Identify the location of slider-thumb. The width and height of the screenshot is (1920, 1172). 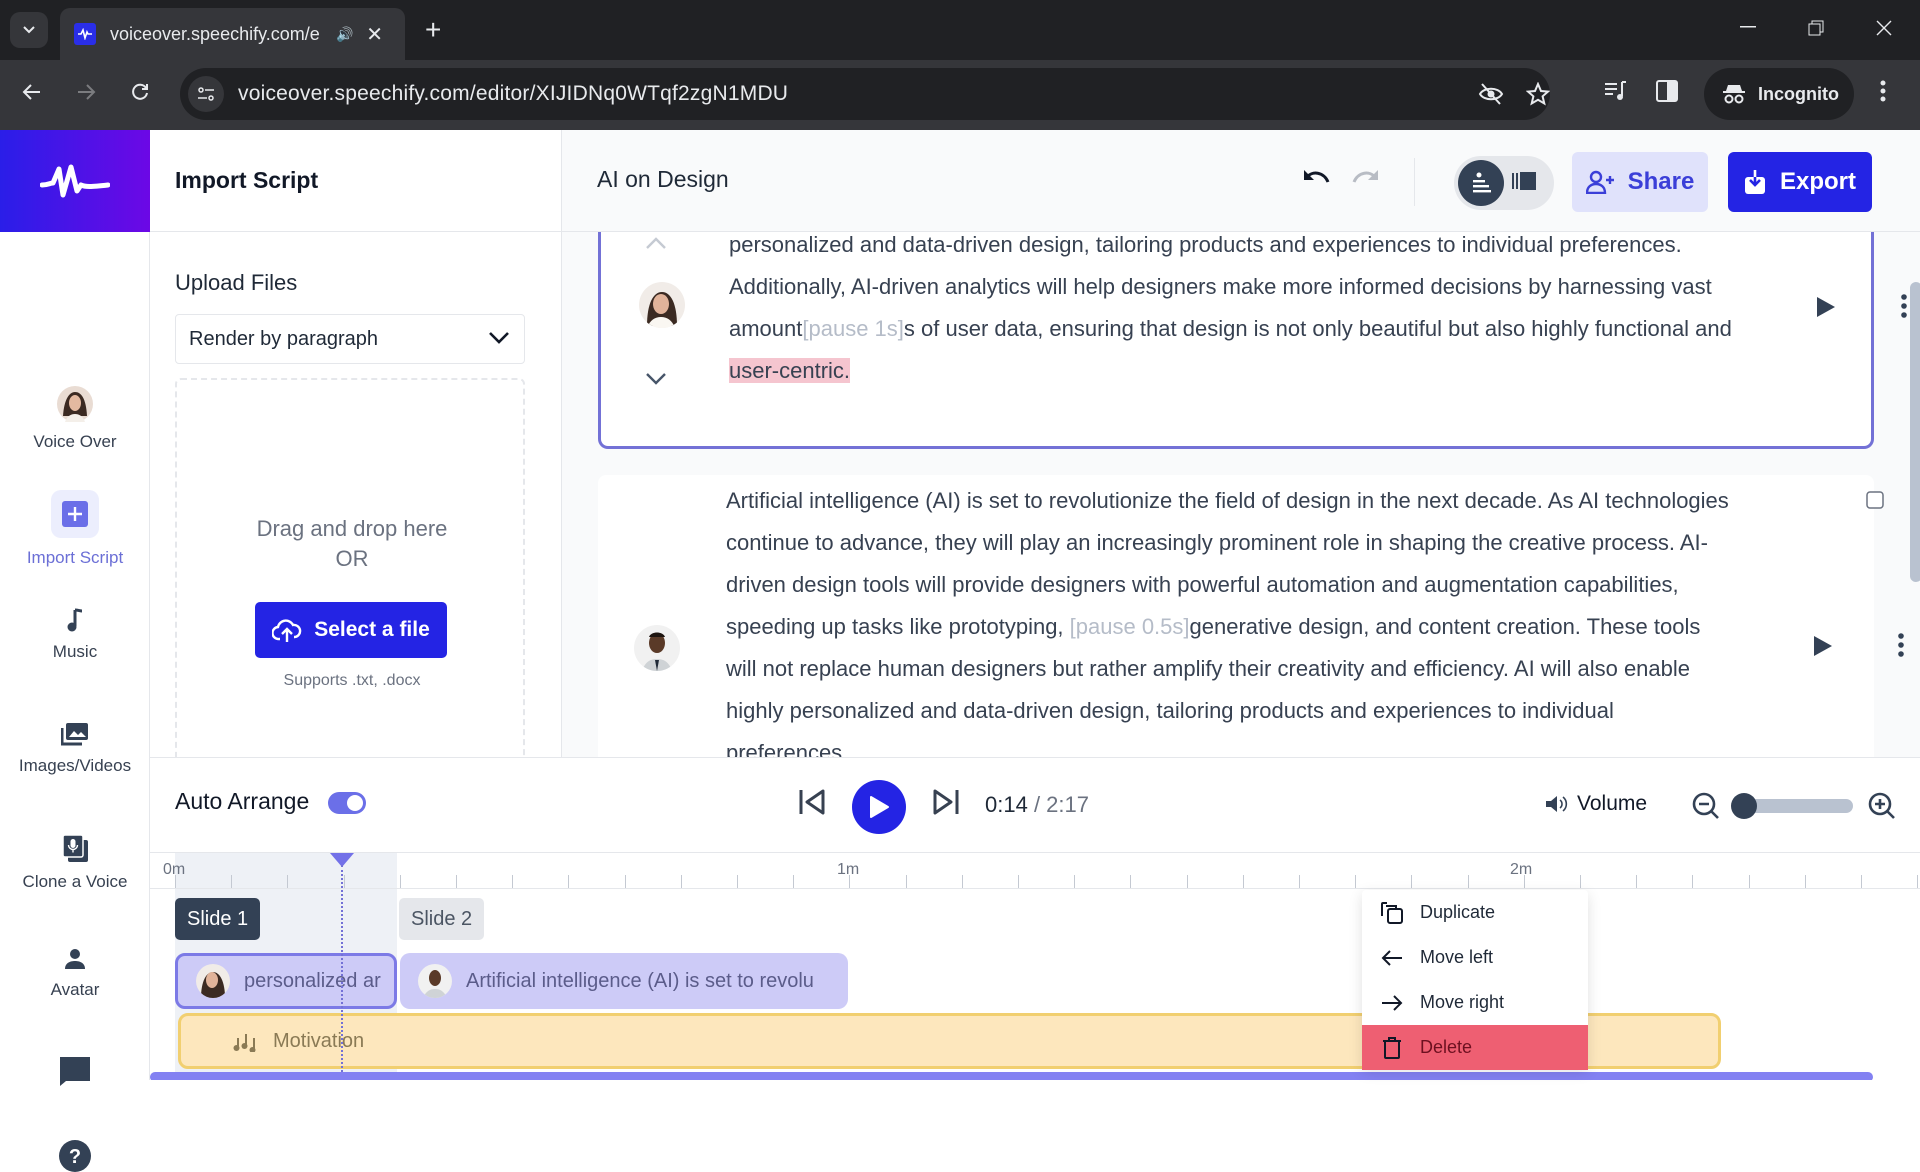
(1744, 806).